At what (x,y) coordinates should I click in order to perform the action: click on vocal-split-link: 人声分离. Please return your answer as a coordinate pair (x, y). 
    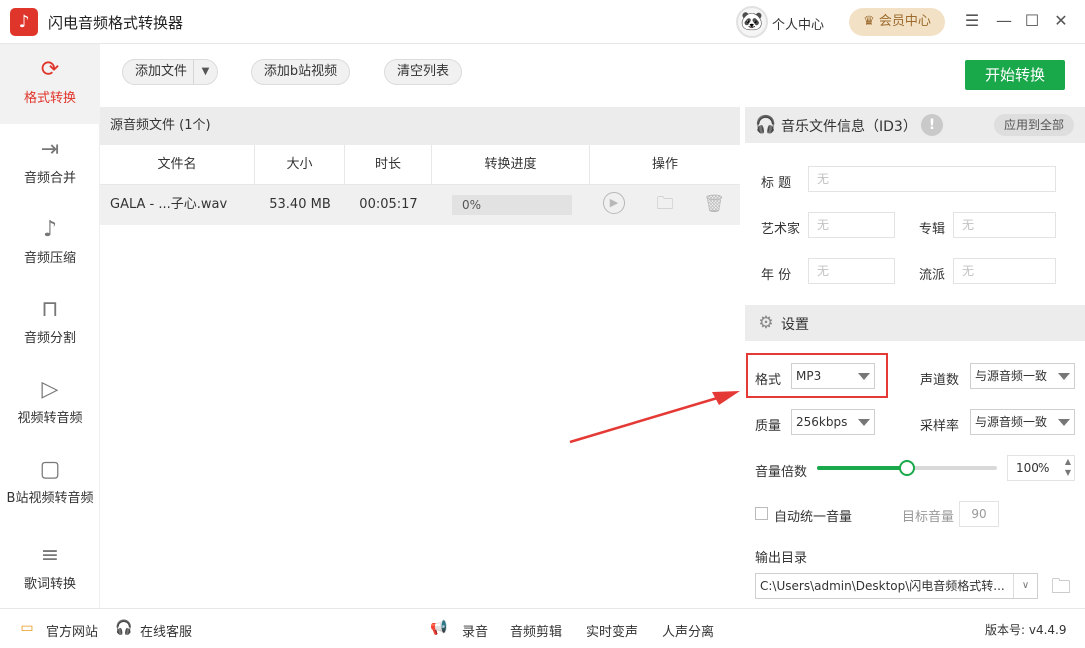
    Looking at the image, I should click on (688, 630).